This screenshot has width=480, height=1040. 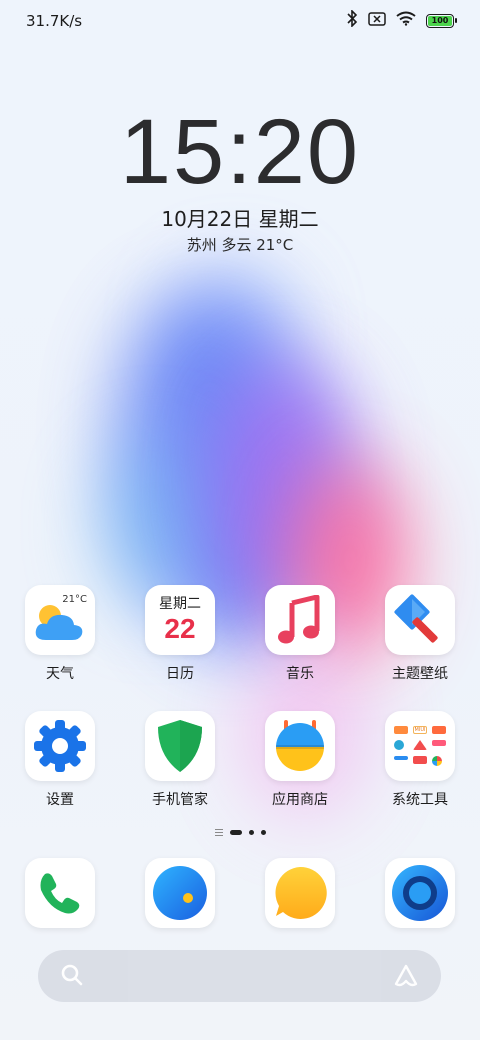 I want to click on dock-browser, so click(x=420, y=893).